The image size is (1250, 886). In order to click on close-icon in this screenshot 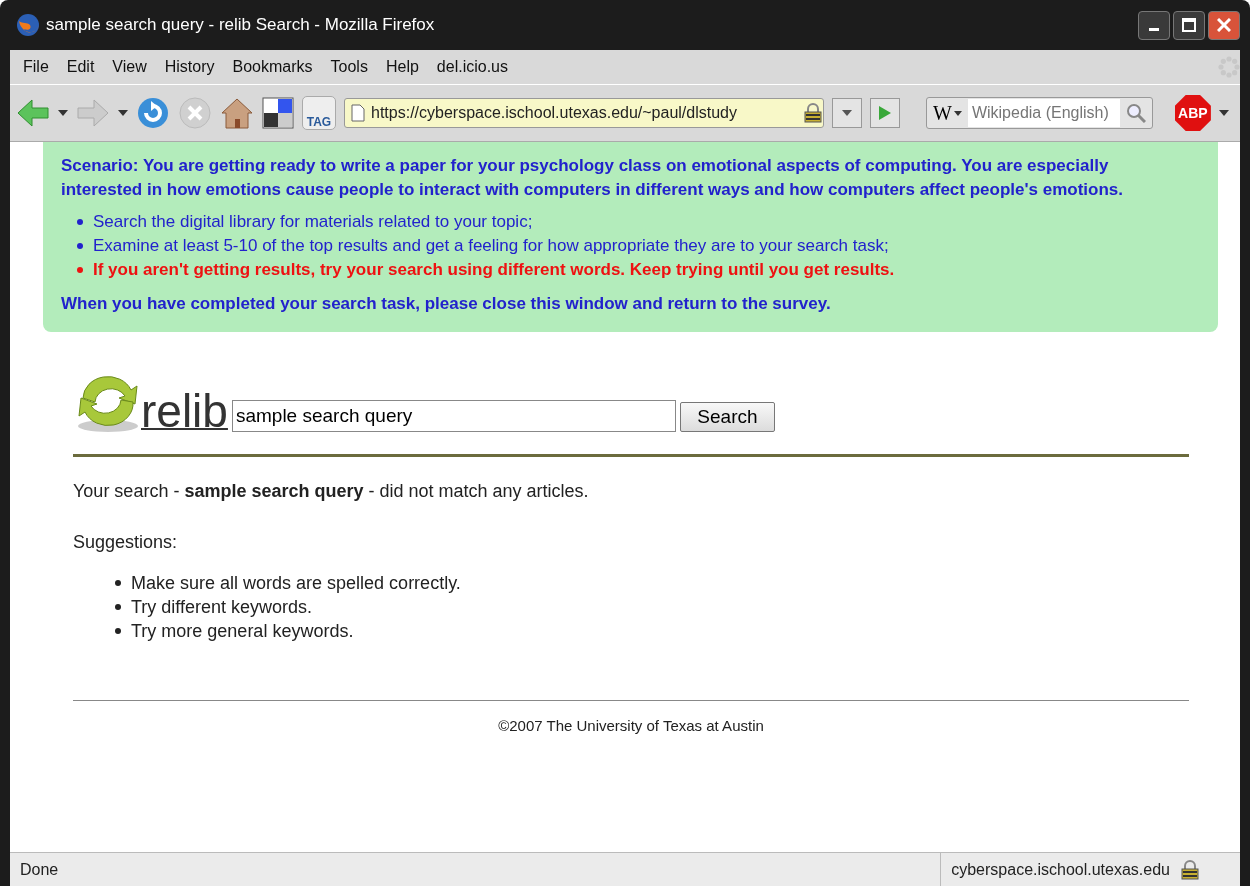, I will do `click(1224, 25)`.